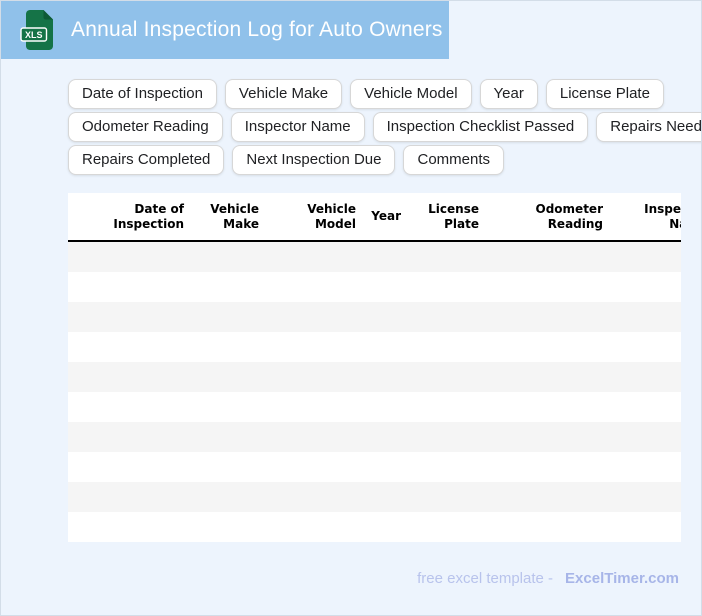 The image size is (702, 616). I want to click on page-title: Annual Inspection Log for Auto Owners, so click(257, 29).